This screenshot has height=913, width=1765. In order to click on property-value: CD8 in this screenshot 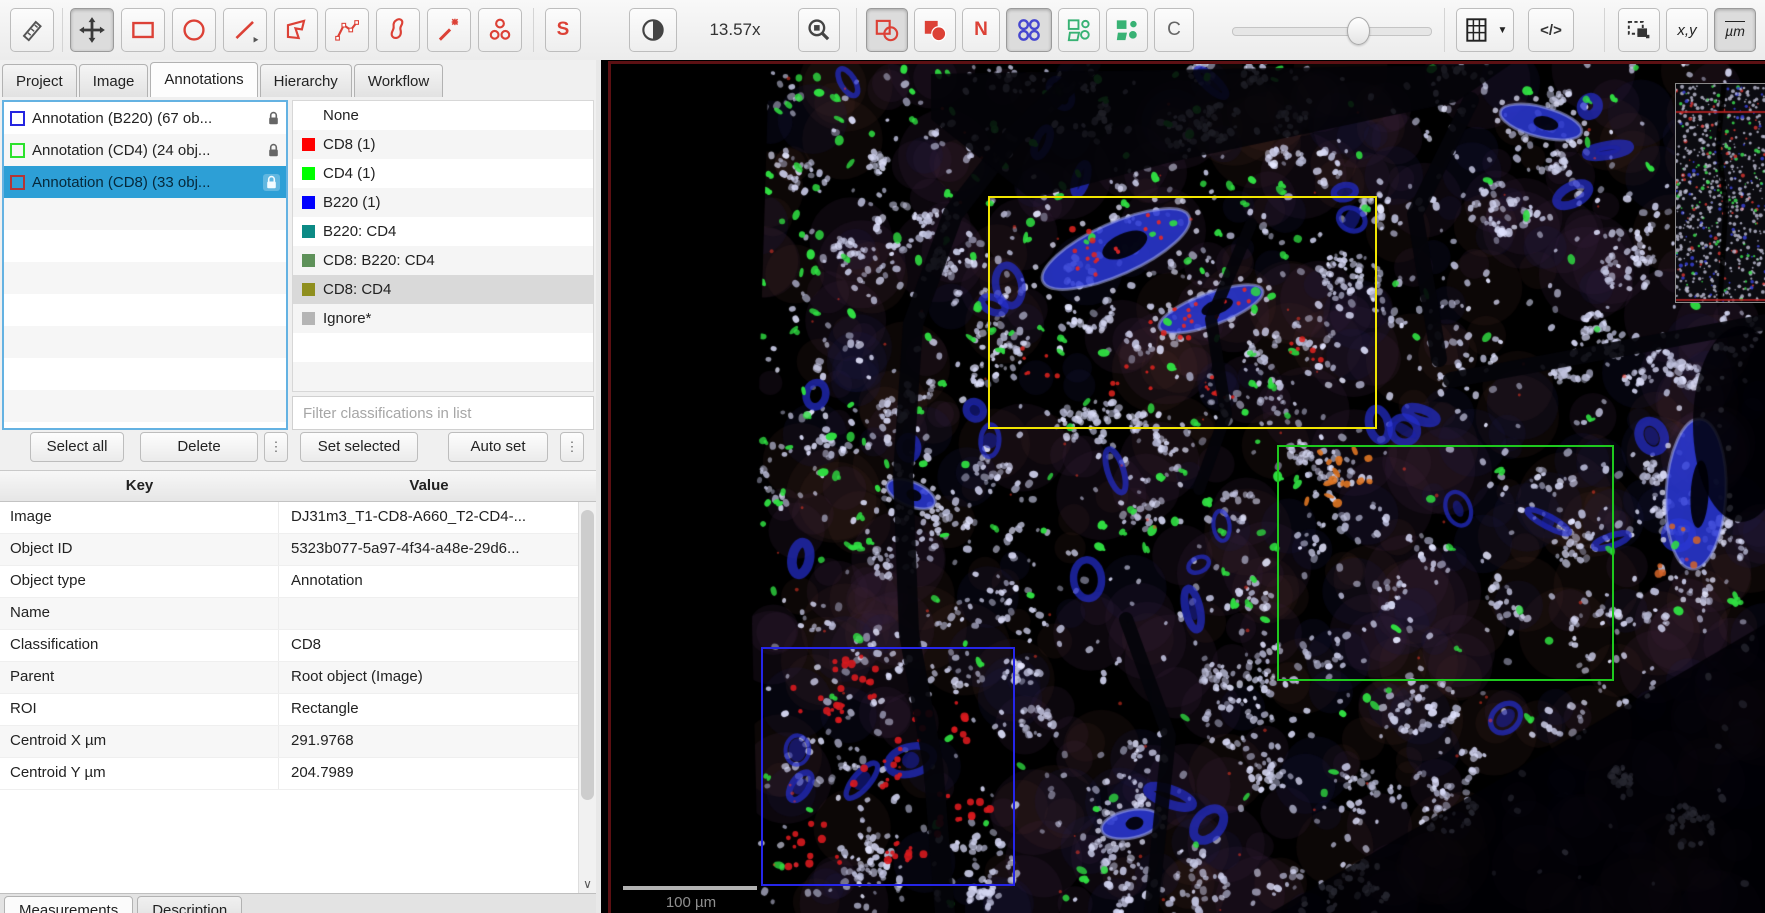, I will do `click(306, 644)`.